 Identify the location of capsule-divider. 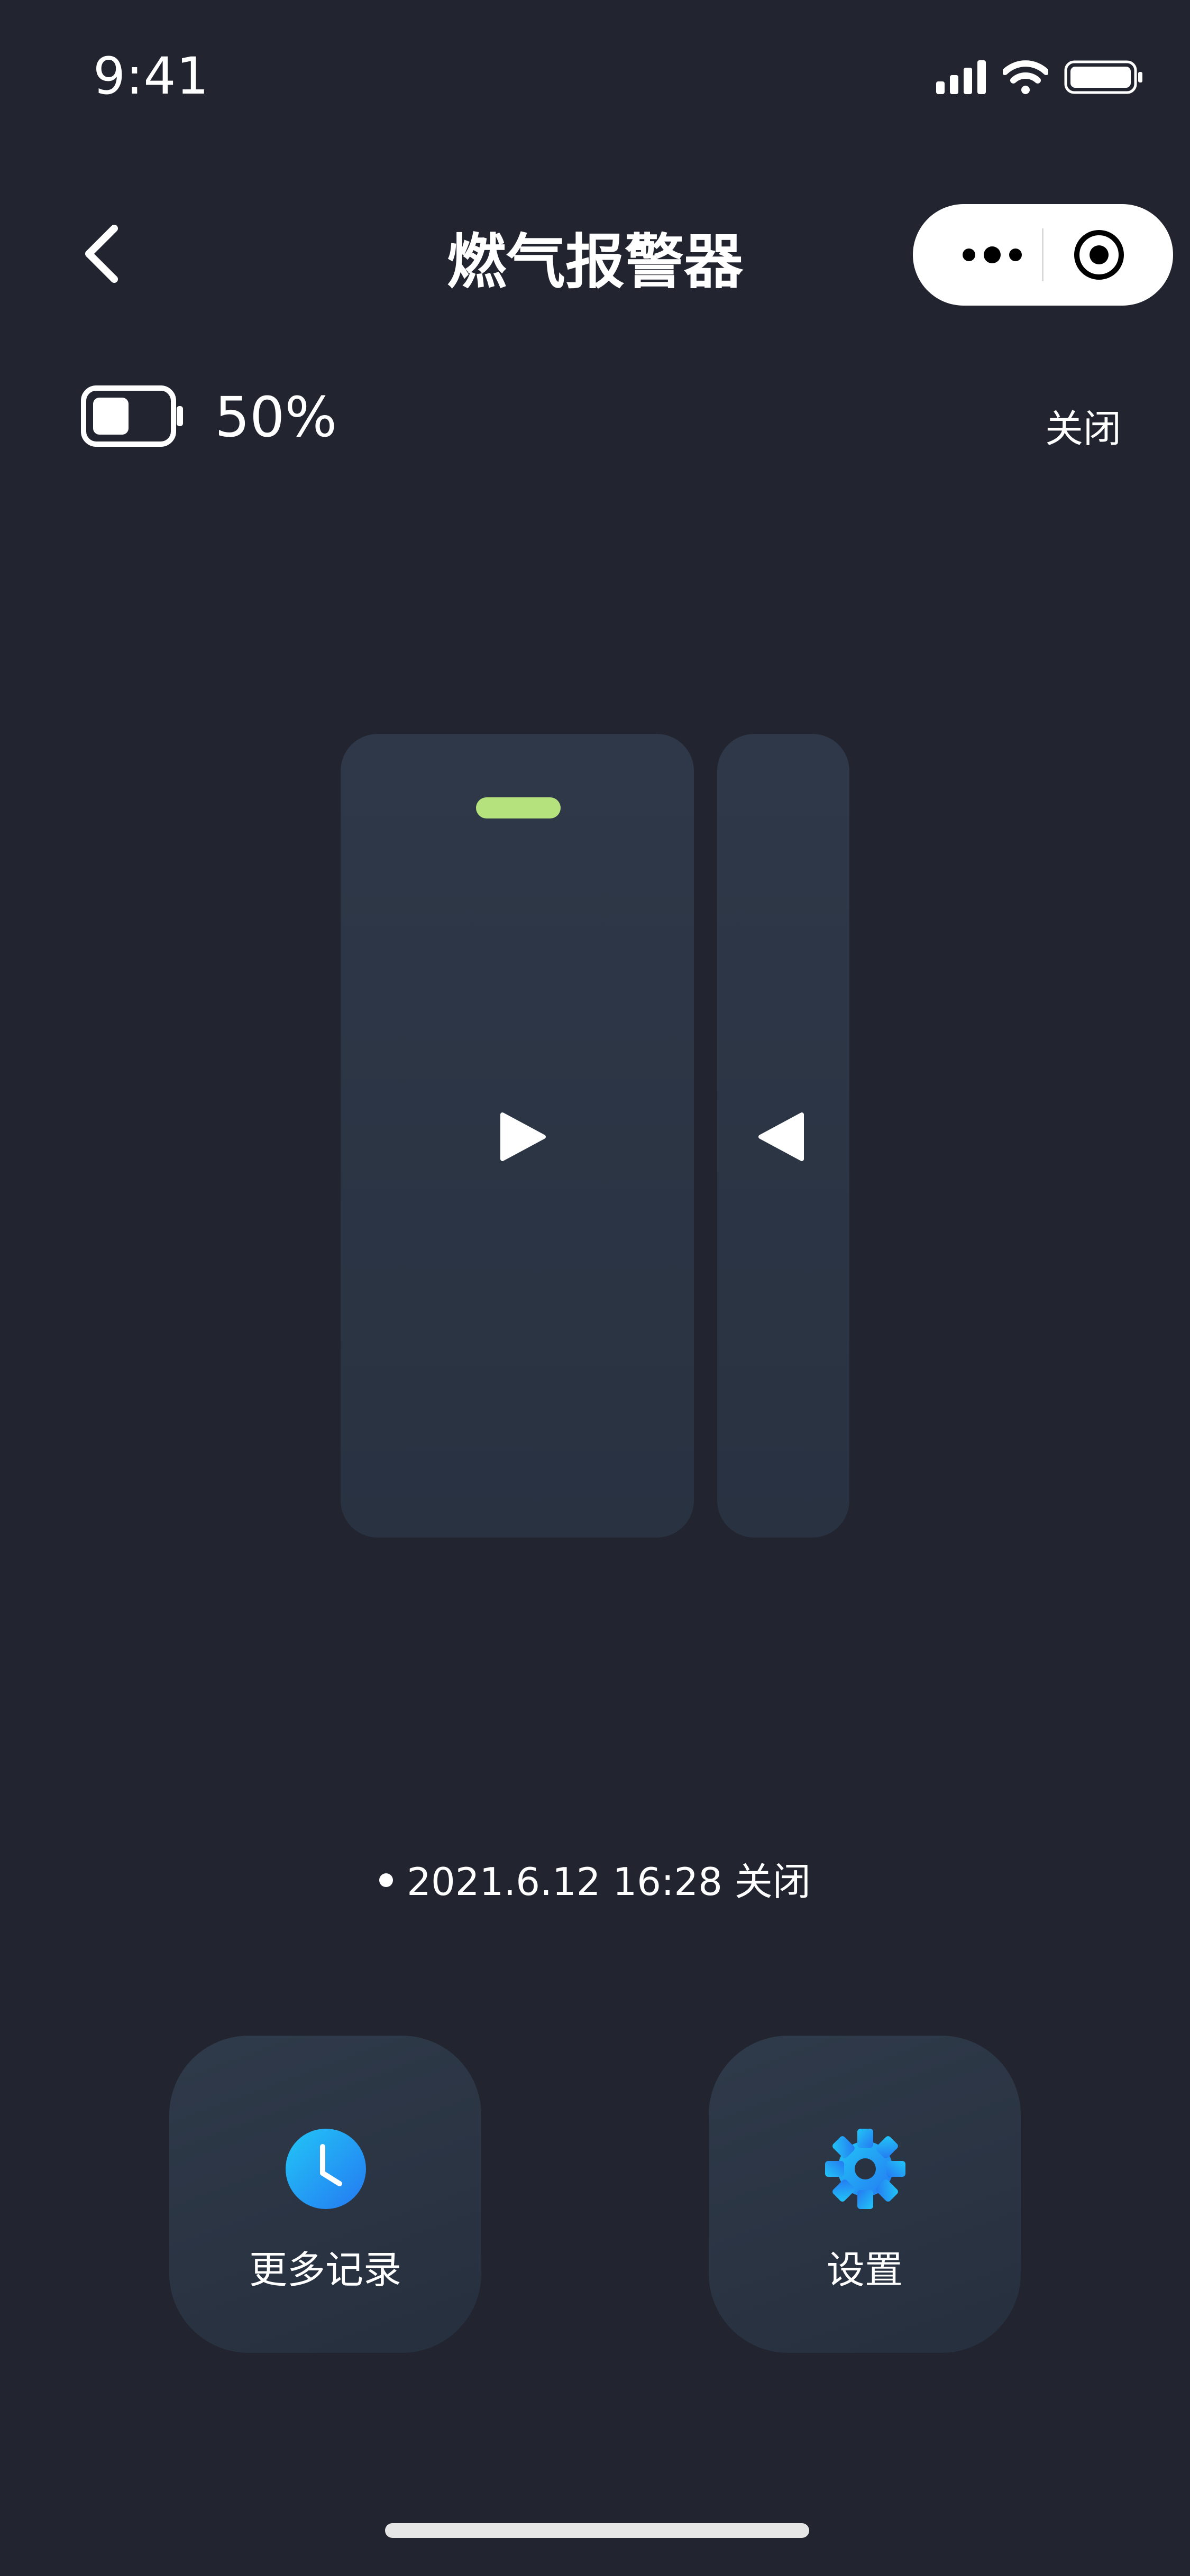
(1042, 254).